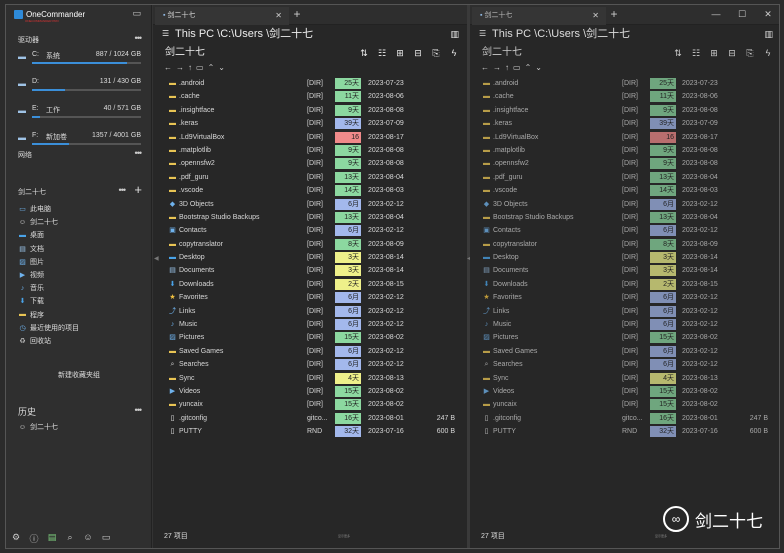 This screenshot has height=553, width=784. Describe the element at coordinates (156, 258) in the screenshot. I see `scroll-left-icon: ◀` at that location.